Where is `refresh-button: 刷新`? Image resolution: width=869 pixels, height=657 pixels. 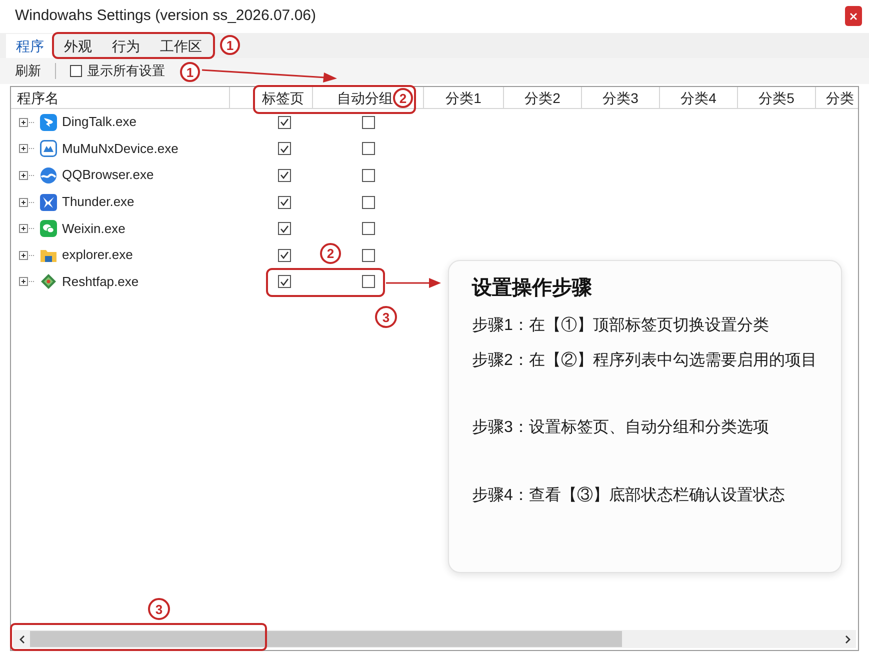
refresh-button: 刷新 is located at coordinates (28, 71).